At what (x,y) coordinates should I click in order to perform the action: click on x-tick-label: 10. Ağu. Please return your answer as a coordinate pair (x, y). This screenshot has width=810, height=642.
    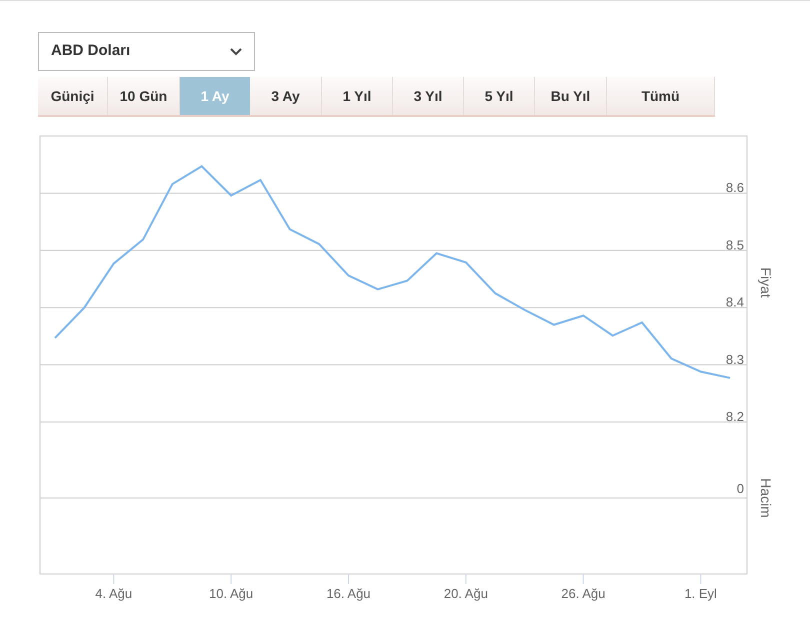
    Looking at the image, I should click on (231, 593).